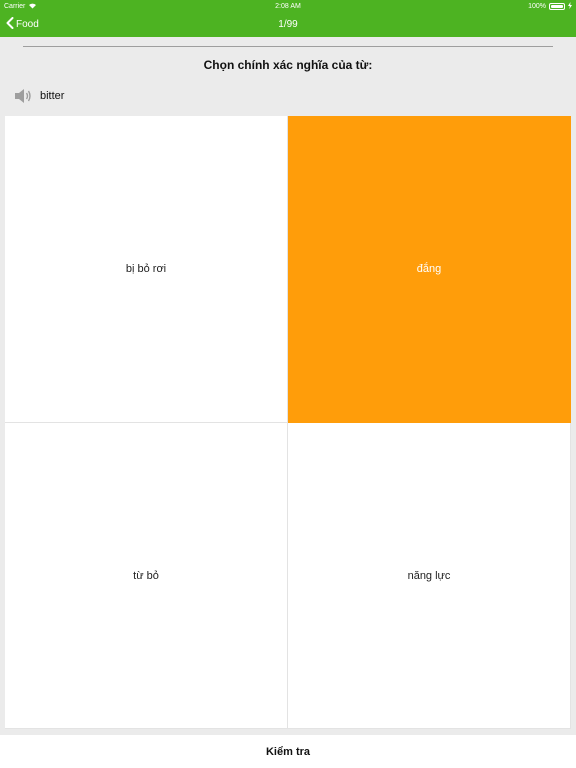 The width and height of the screenshot is (576, 768). I want to click on charging-icon, so click(570, 6).